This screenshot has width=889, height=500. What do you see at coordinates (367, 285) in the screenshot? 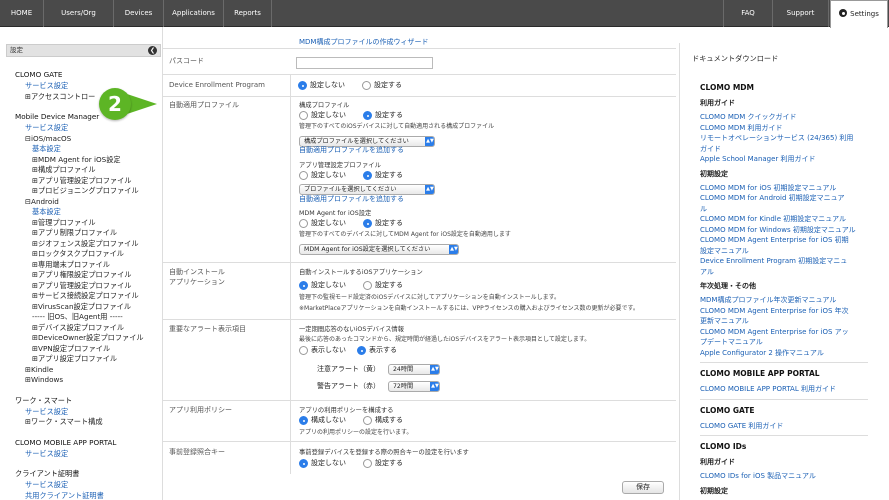
I see `auto-install-radio-on` at bounding box center [367, 285].